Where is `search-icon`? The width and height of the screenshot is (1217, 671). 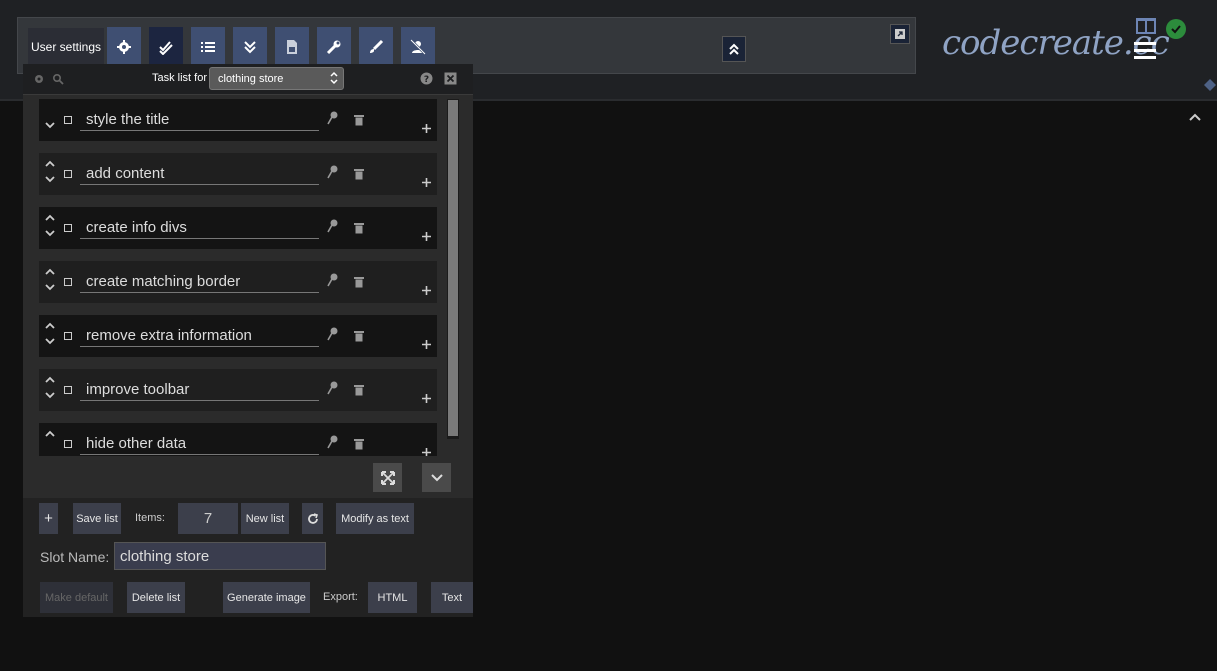
search-icon is located at coordinates (58, 79).